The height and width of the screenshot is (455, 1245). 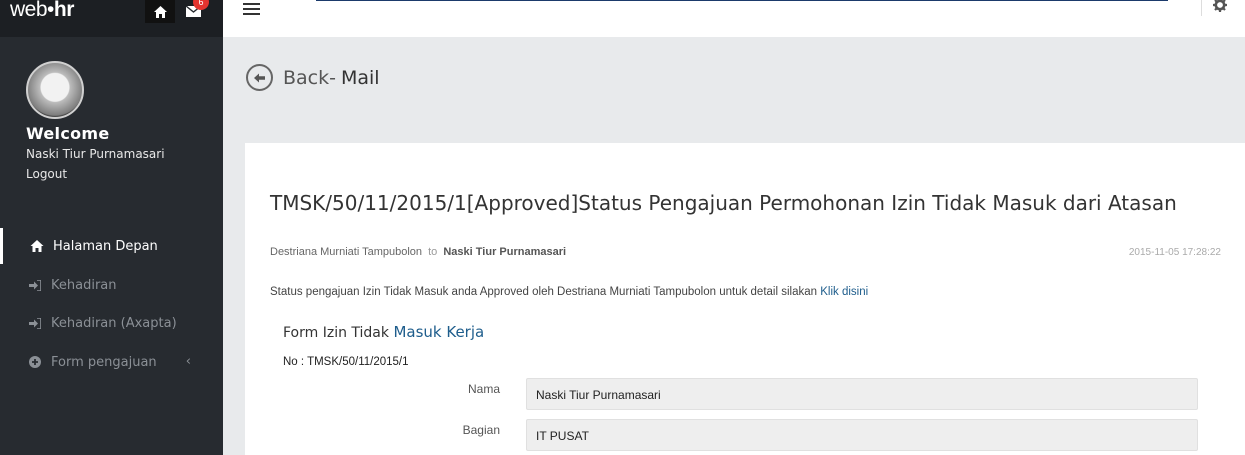 I want to click on topbar, so click(x=734, y=18).